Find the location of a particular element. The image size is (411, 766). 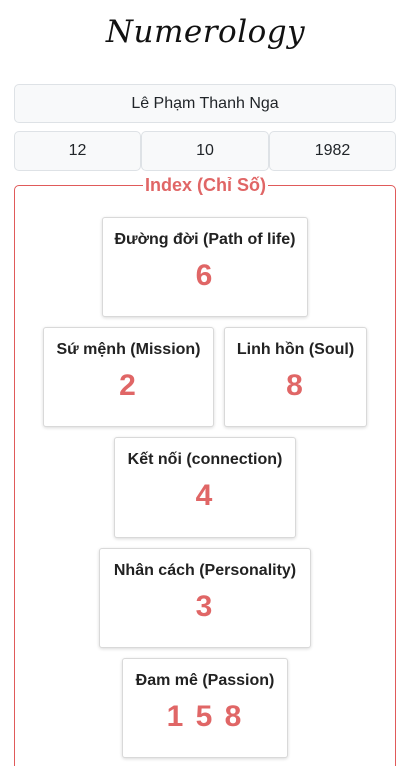

soul-label: Linh hồn (Soul) is located at coordinates (295, 349).